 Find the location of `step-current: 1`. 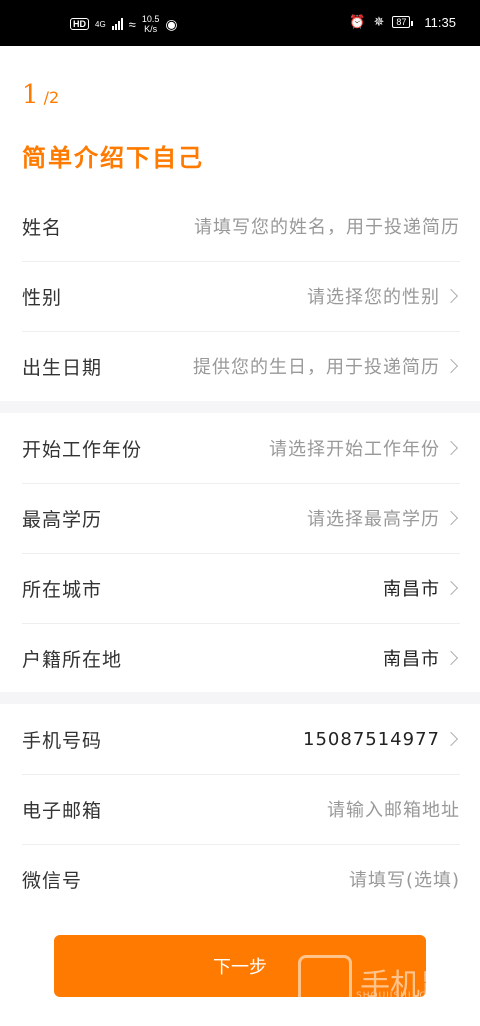

step-current: 1 is located at coordinates (30, 95).